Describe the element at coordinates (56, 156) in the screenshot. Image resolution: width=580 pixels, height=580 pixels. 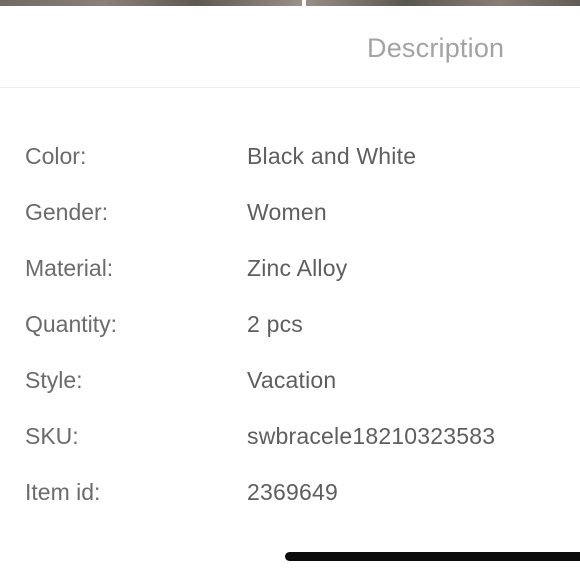
I see `spec-label: Color:` at that location.